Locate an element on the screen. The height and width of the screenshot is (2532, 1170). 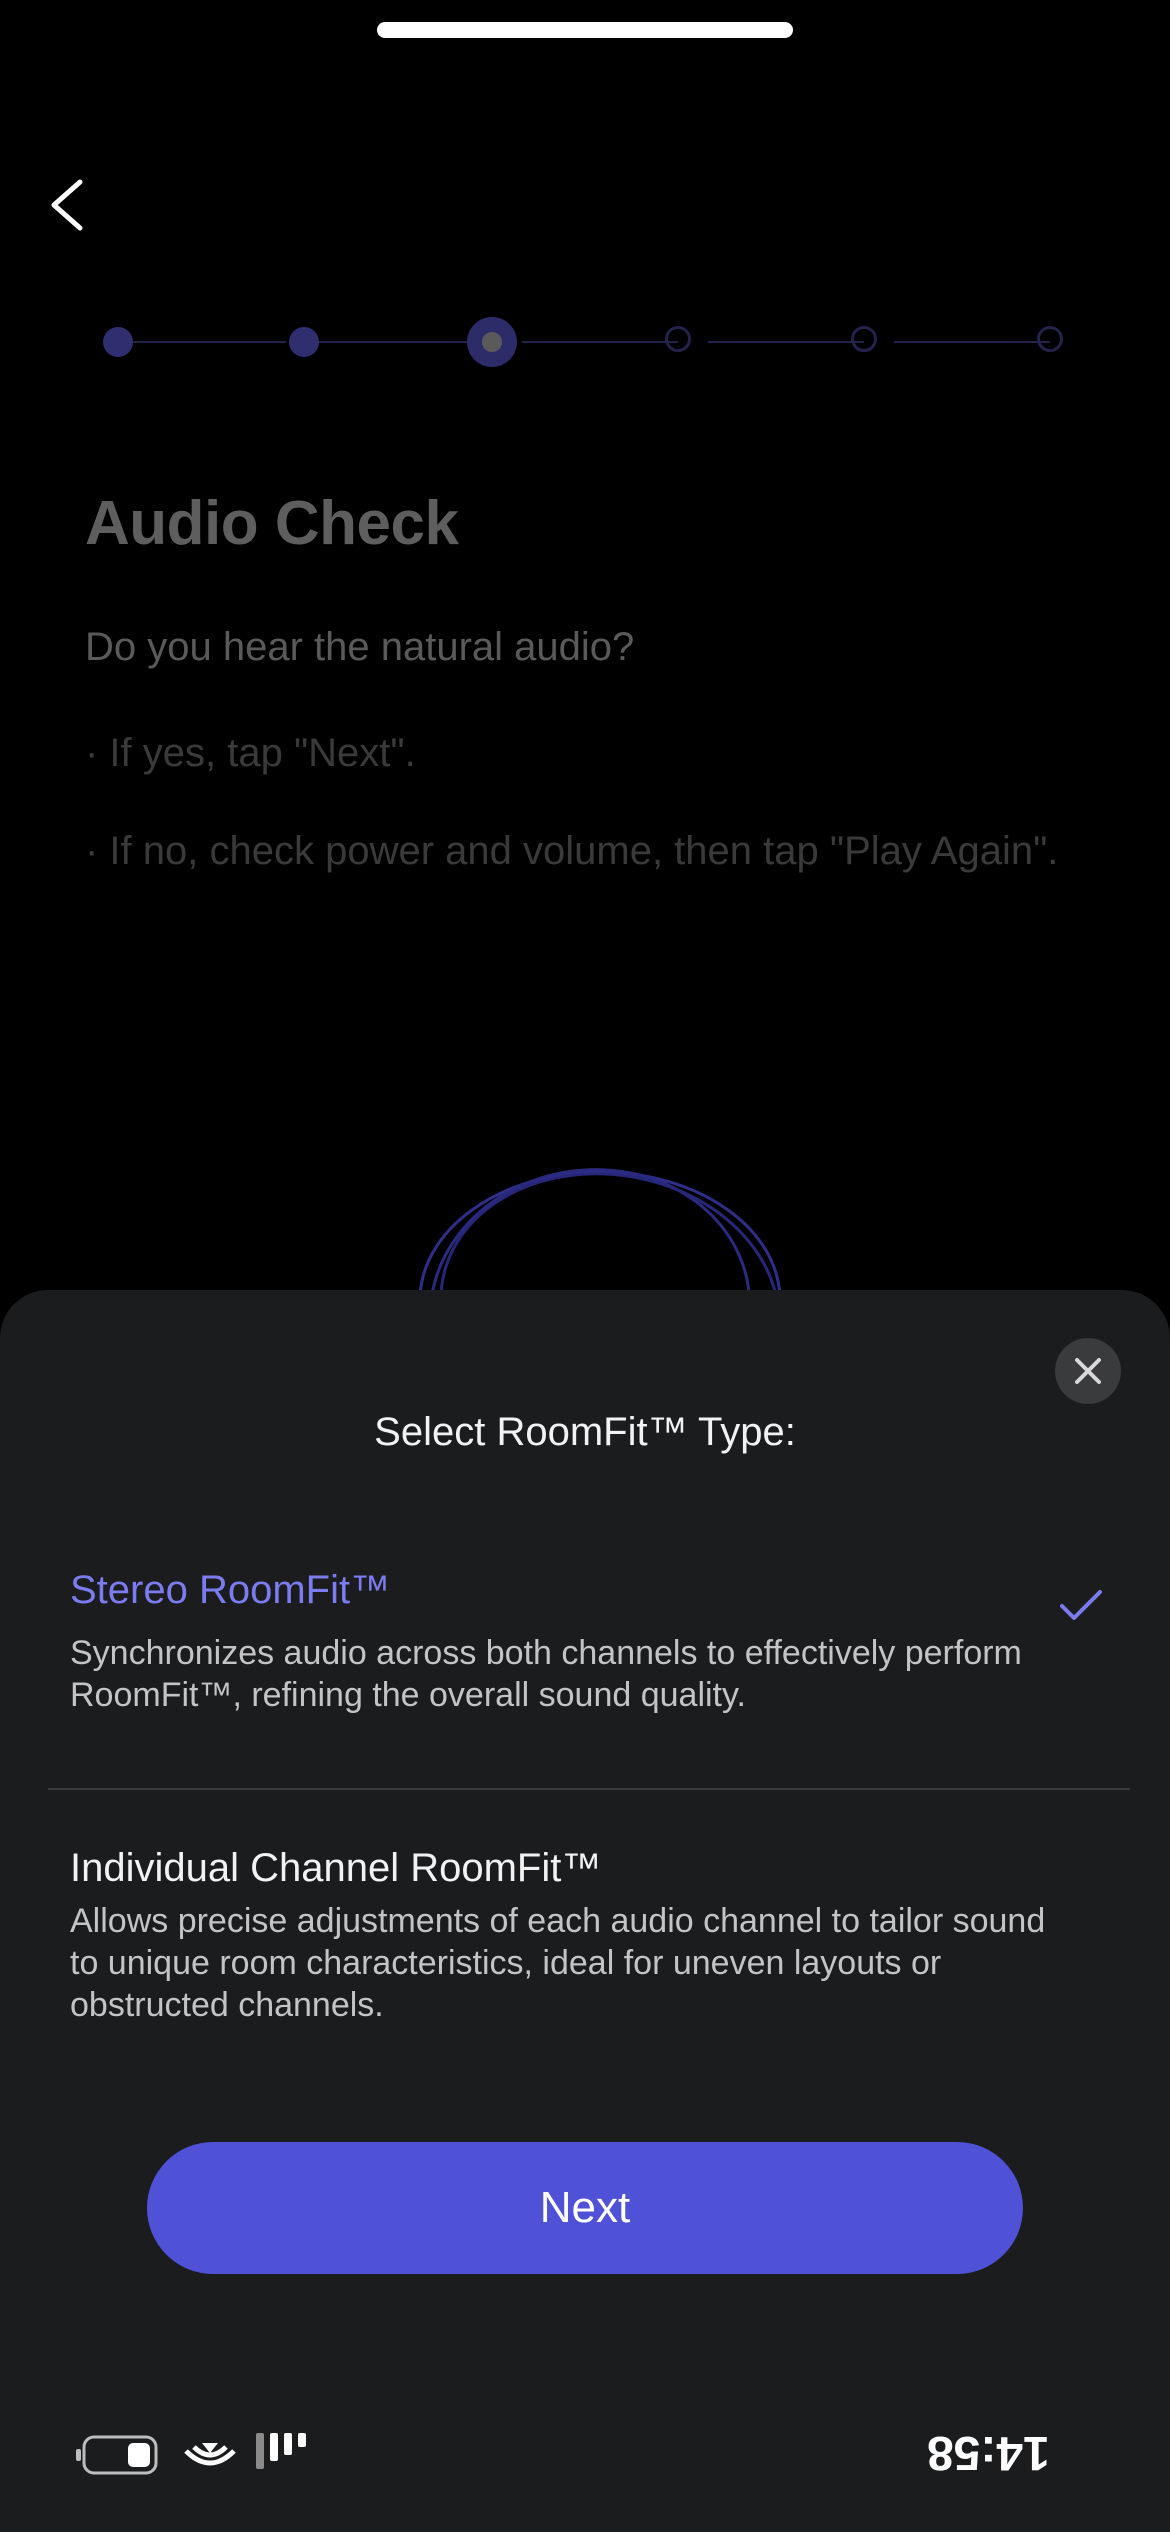
close-icon is located at coordinates (1088, 1371).